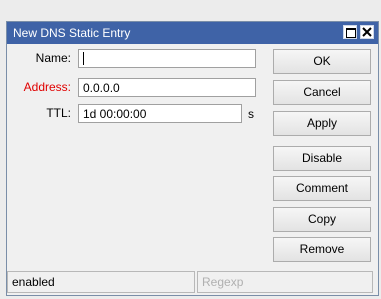 This screenshot has width=381, height=299. I want to click on name-field, so click(167, 58).